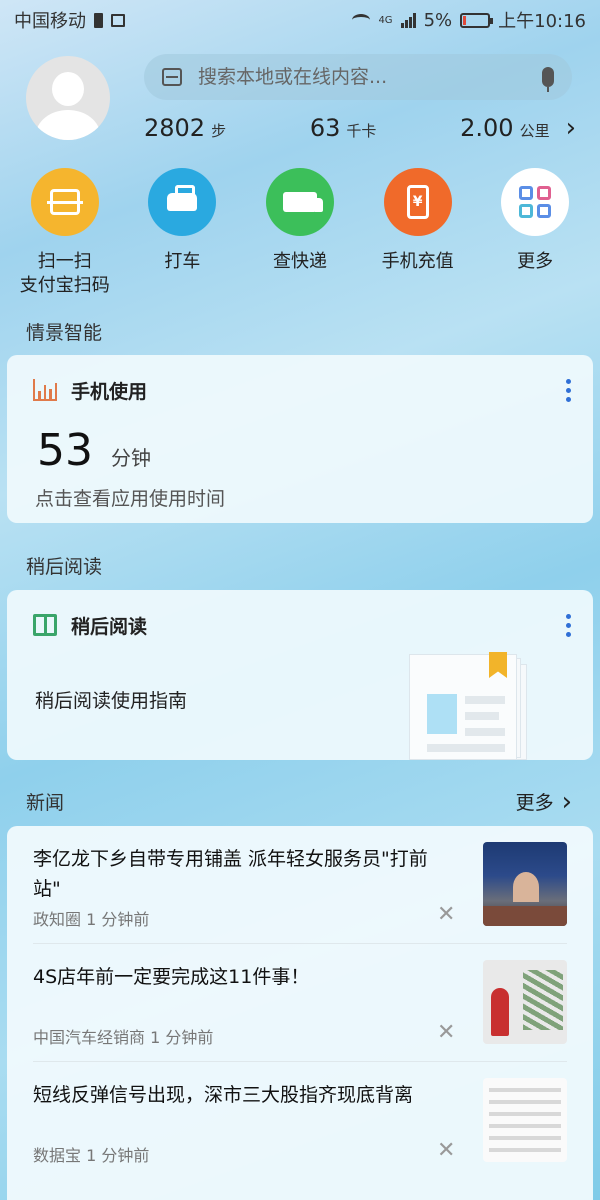  I want to click on health-stats: 2802 步 63 千卡 2.00 公里 ›, so click(360, 128).